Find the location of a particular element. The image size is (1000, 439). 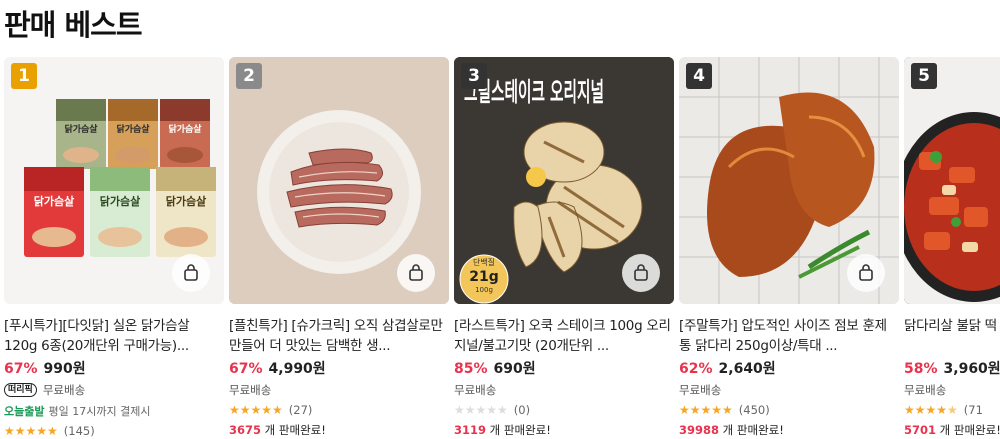

sale-price: 3,960원 is located at coordinates (971, 369).